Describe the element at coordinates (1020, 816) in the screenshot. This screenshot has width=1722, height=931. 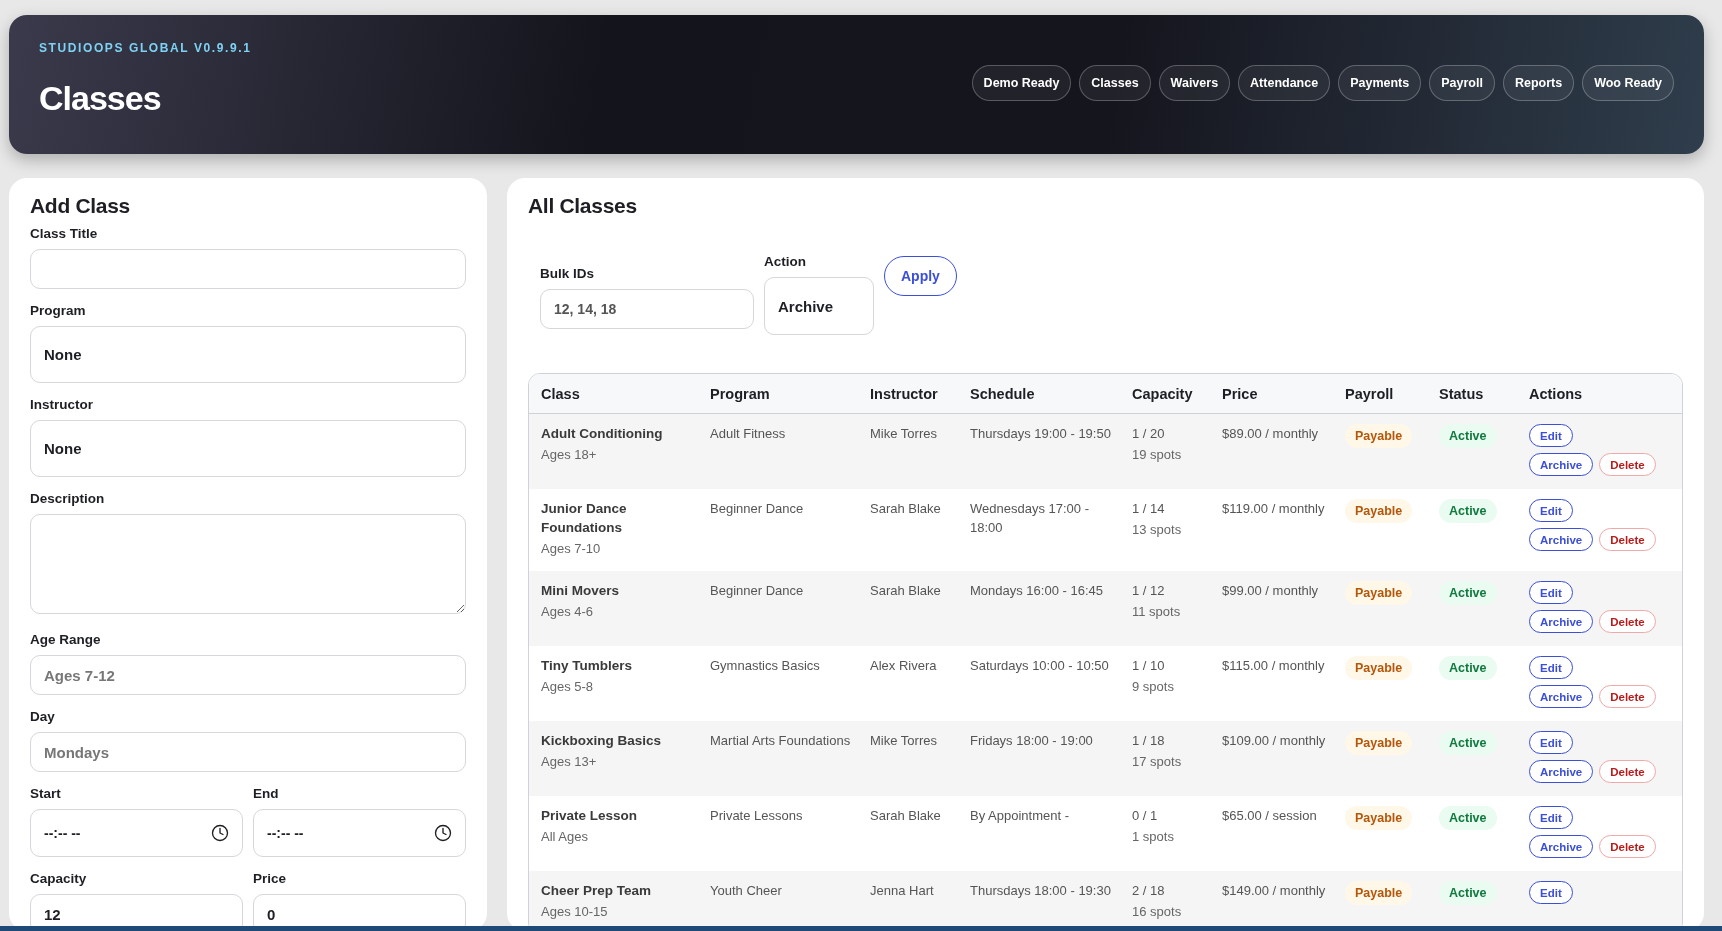
I see `table-cell-text: By Appointment -` at that location.